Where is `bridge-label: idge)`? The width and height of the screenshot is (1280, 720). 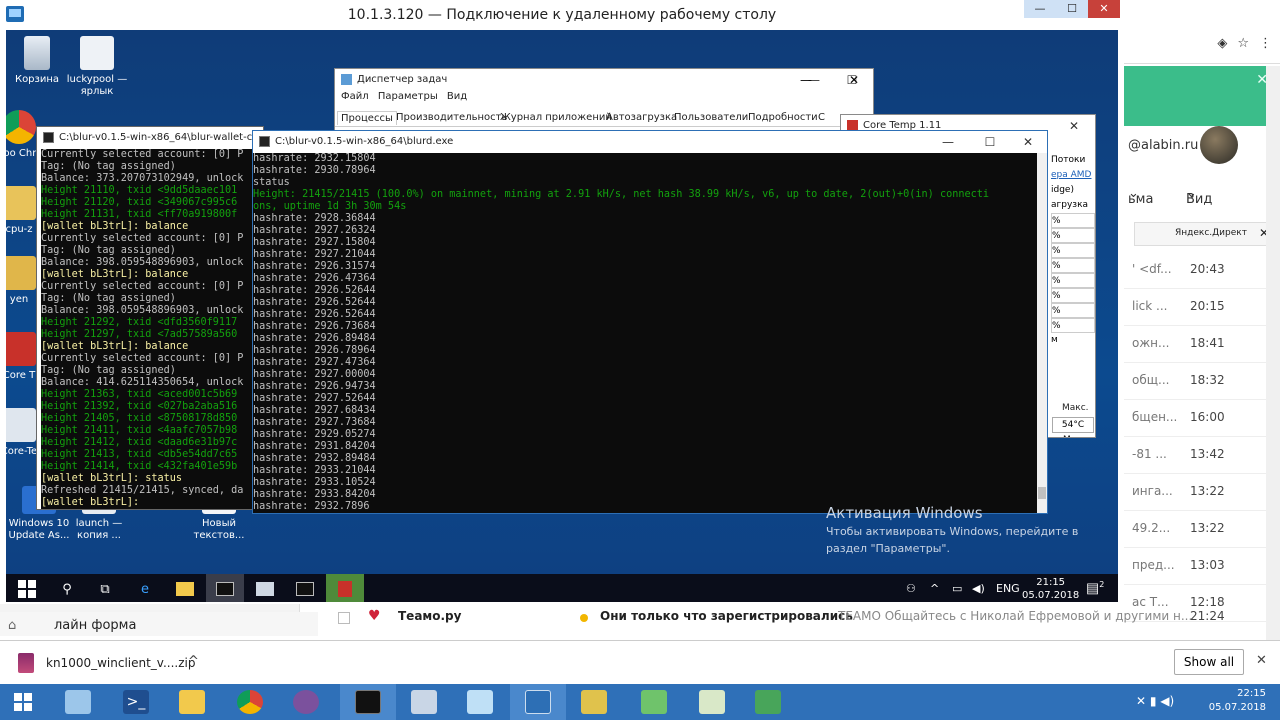
bridge-label: idge) is located at coordinates (1062, 190).